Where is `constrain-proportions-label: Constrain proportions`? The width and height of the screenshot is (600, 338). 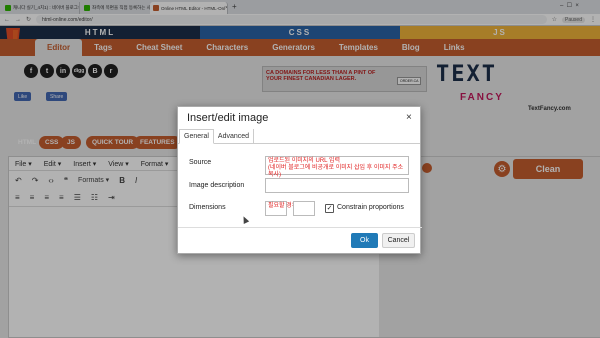
constrain-proportions-label: Constrain proportions is located at coordinates (370, 207).